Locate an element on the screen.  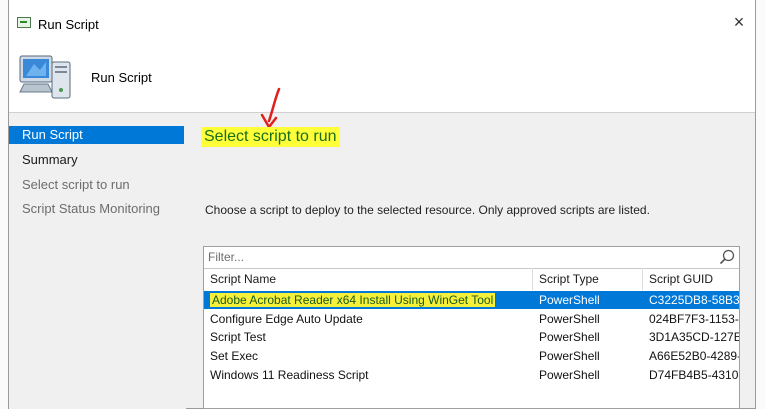
column-header-script-name: Script Name is located at coordinates (368, 279).